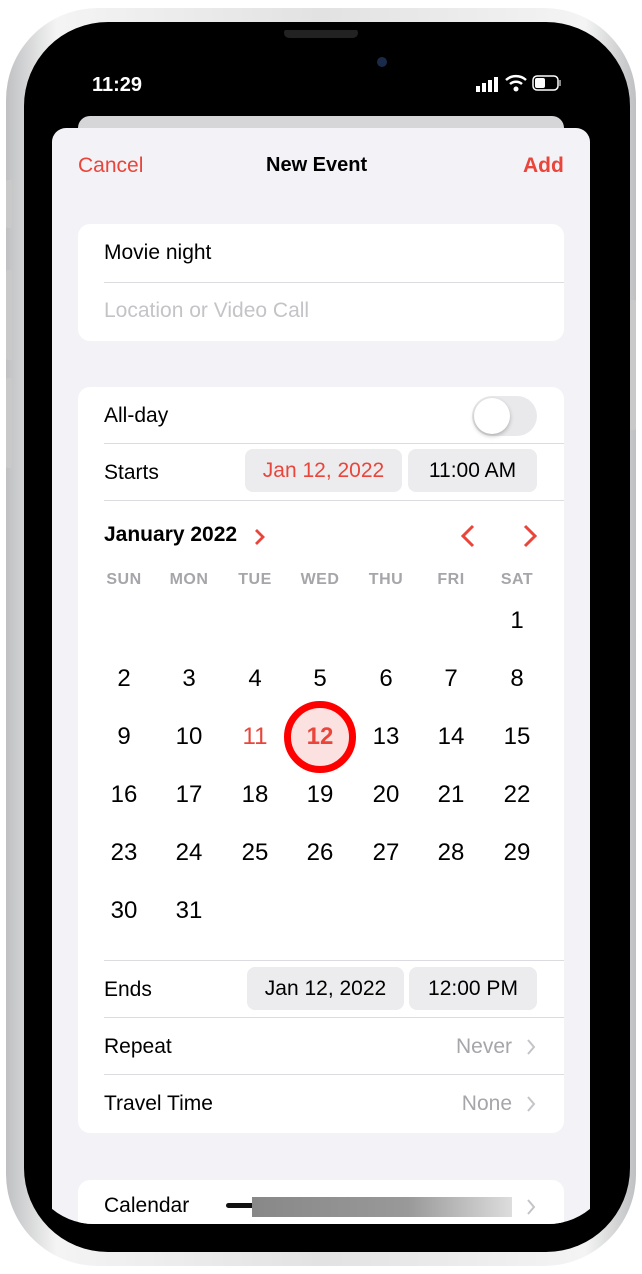 The width and height of the screenshot is (642, 1274). What do you see at coordinates (321, 34) in the screenshot?
I see `speaker` at bounding box center [321, 34].